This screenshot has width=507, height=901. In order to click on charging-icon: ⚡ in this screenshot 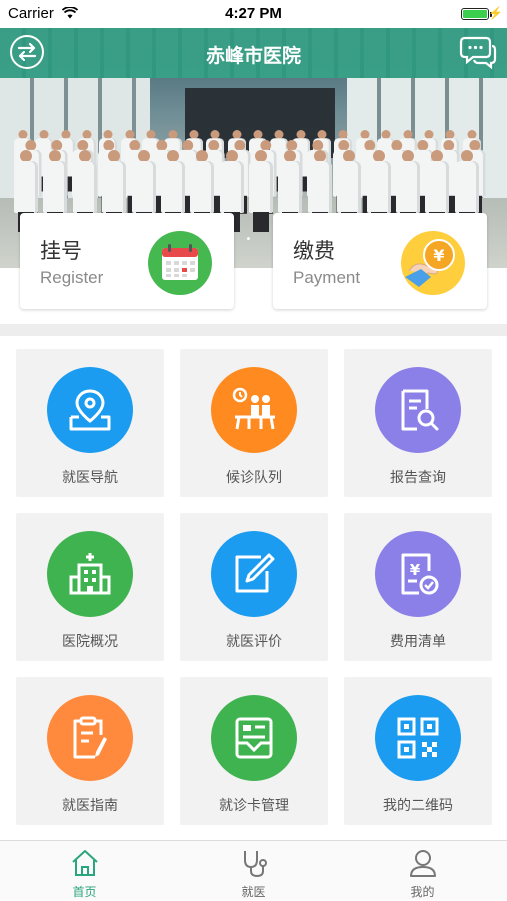, I will do `click(495, 13)`.